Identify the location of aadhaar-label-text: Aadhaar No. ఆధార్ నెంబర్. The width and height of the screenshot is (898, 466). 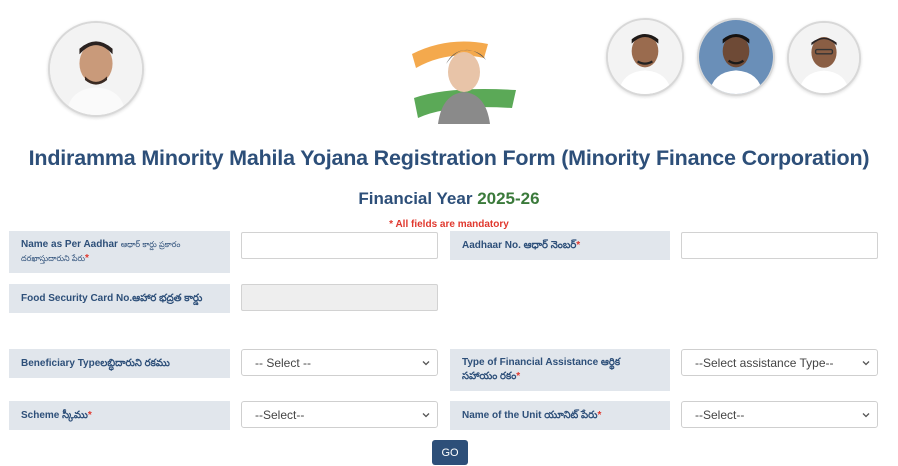
(519, 245).